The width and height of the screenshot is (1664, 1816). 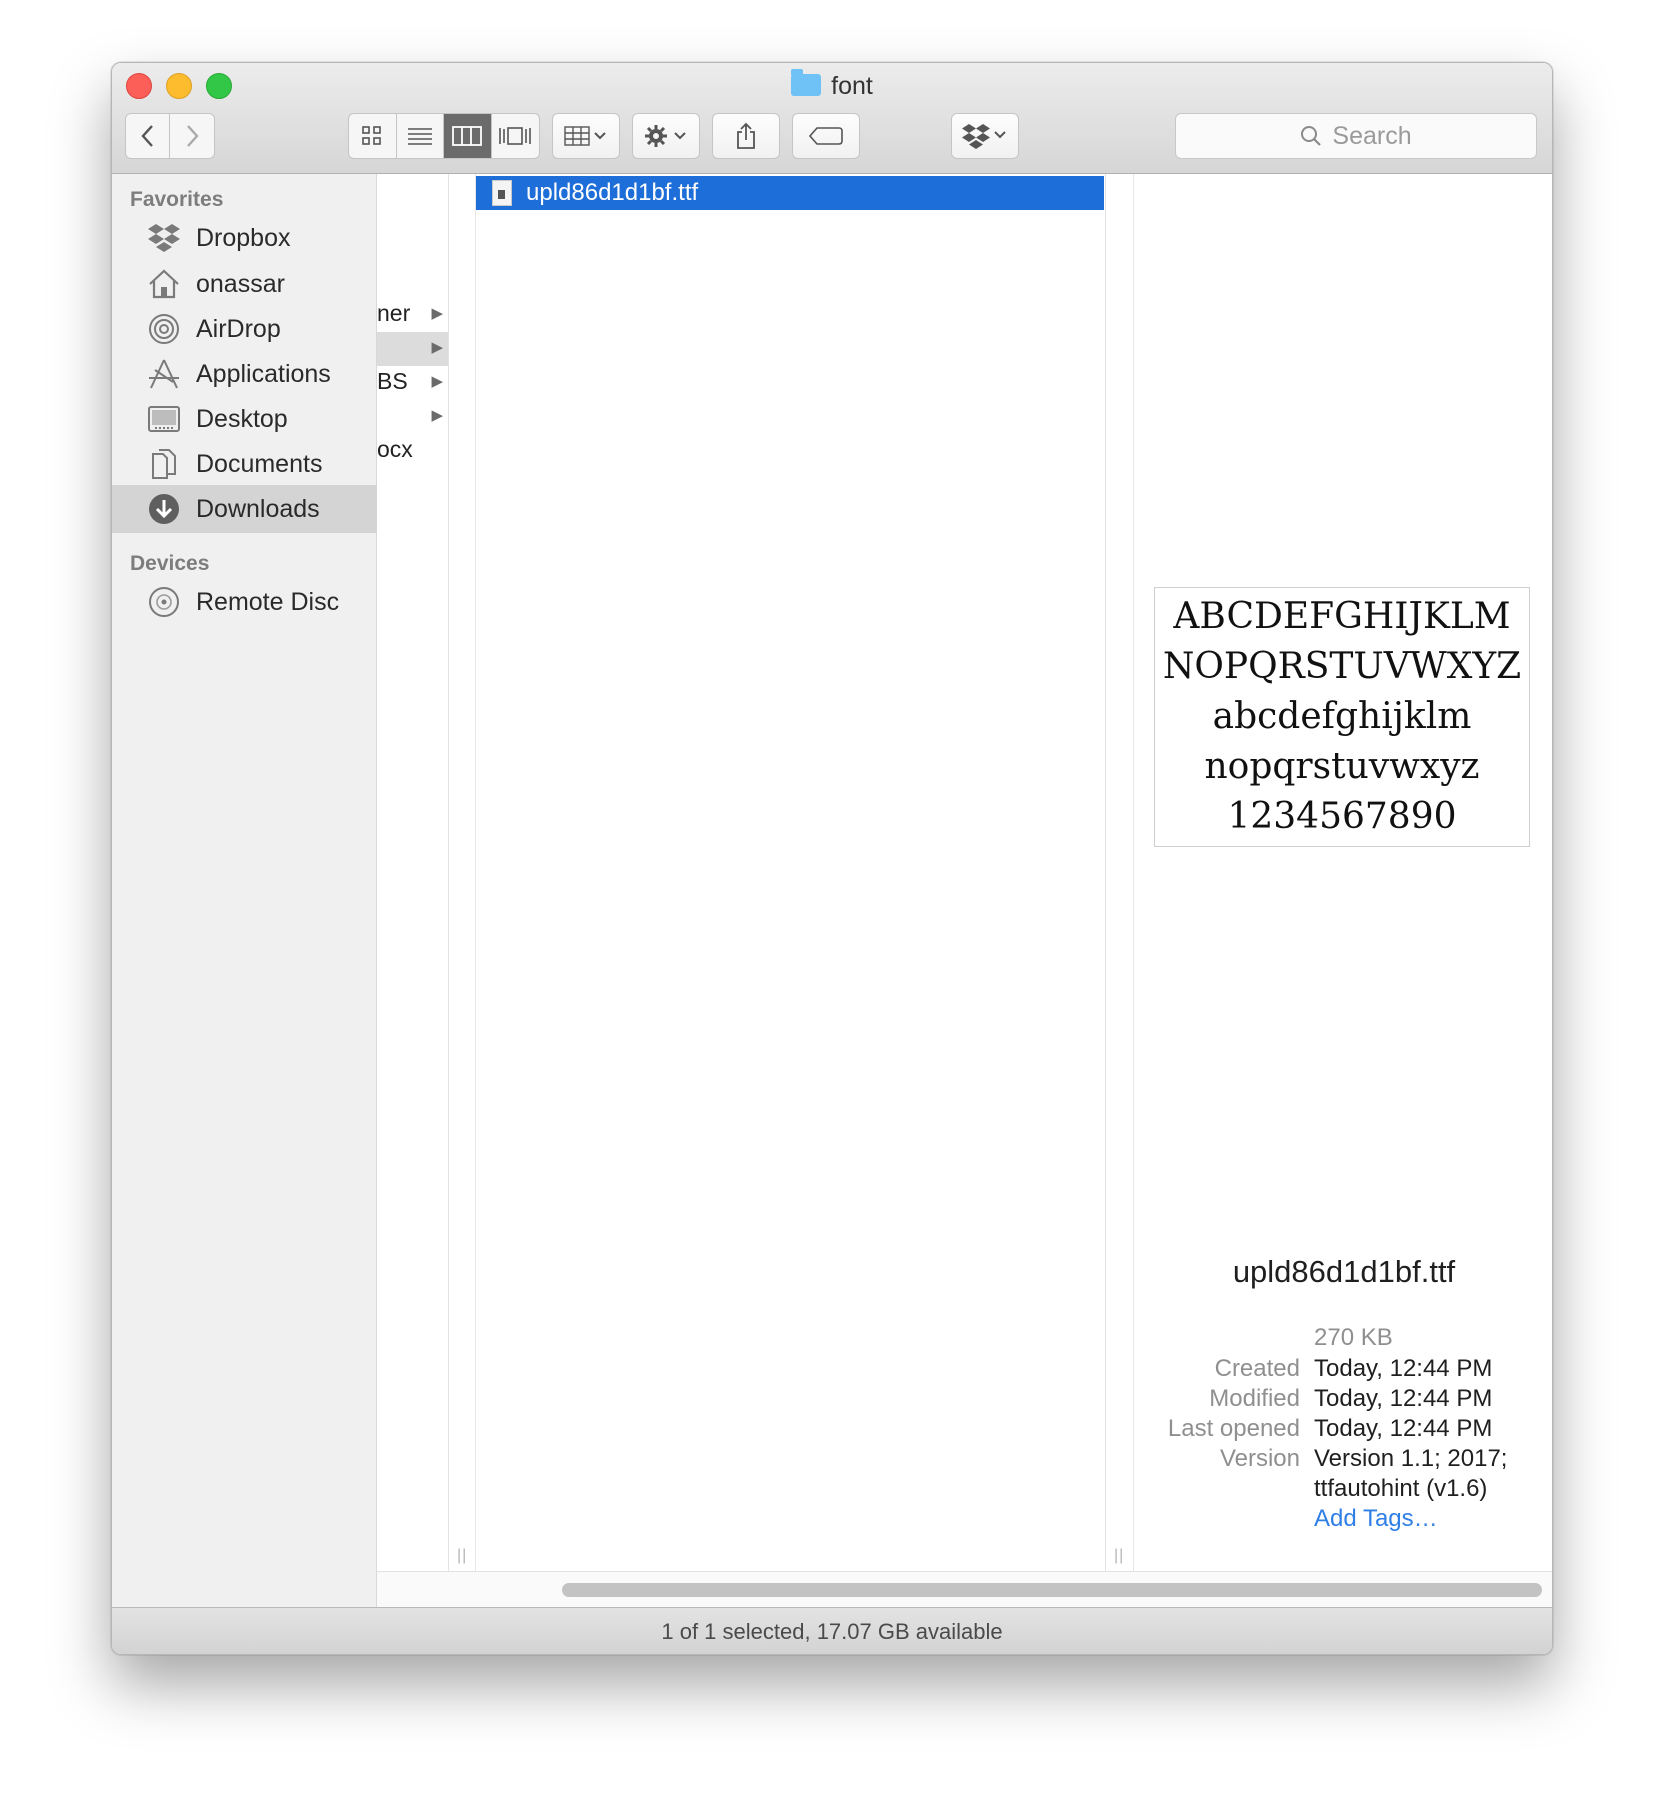 I want to click on modified-label: Modified, so click(x=1254, y=1398).